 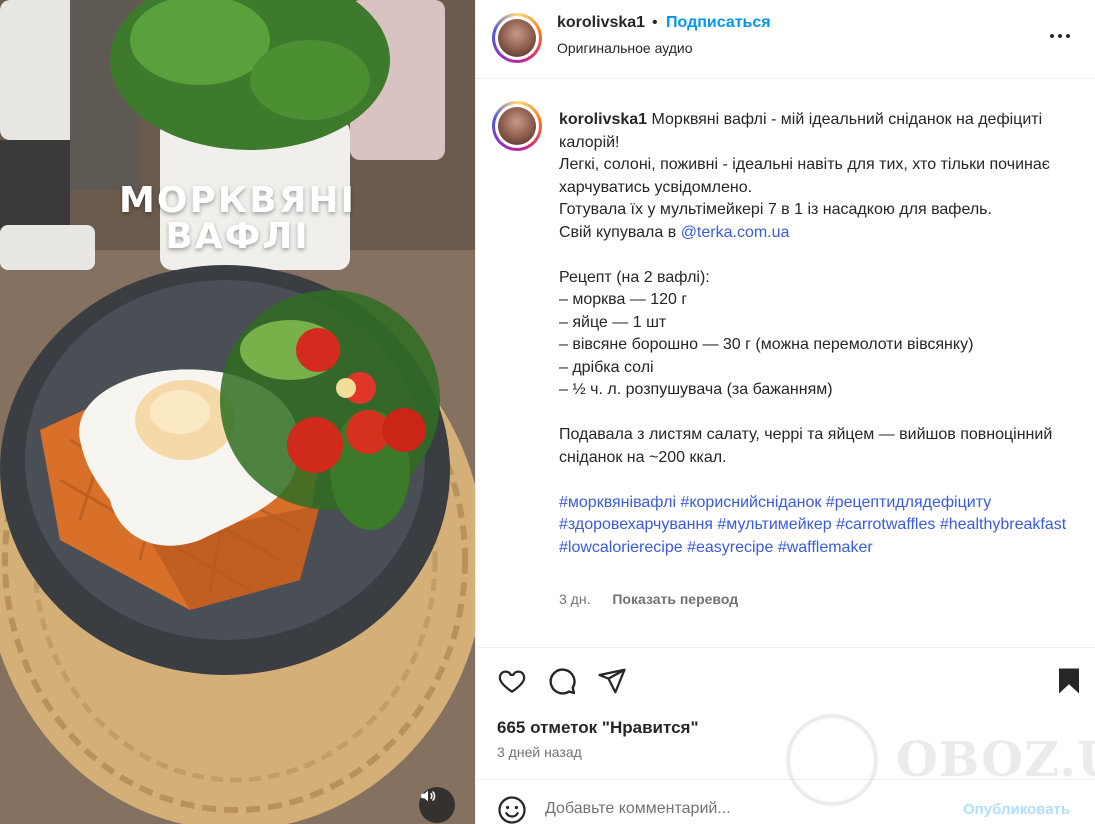 I want to click on overlay-title-line2: ВАФЛІ, so click(x=237, y=236).